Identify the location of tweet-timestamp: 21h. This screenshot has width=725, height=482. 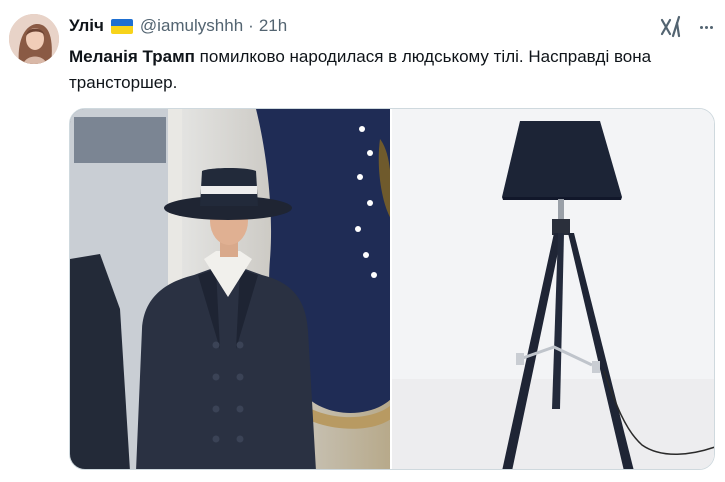
(273, 26).